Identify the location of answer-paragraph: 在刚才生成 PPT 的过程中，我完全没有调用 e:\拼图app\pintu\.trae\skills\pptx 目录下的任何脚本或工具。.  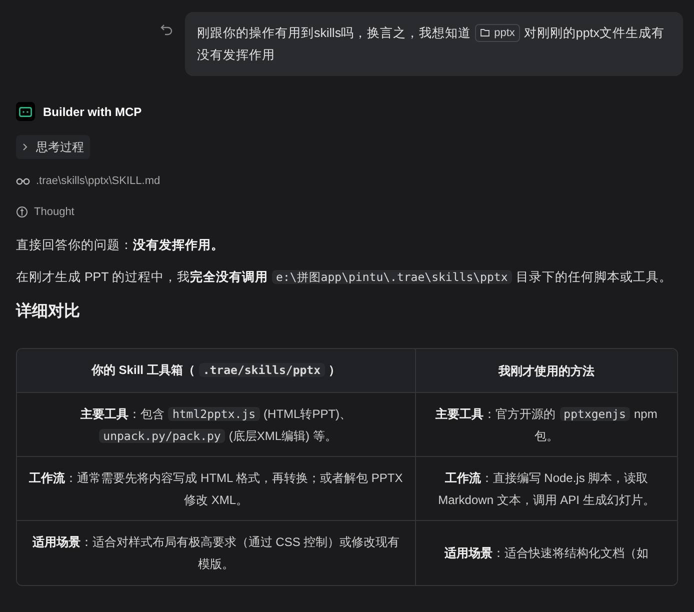
(344, 277).